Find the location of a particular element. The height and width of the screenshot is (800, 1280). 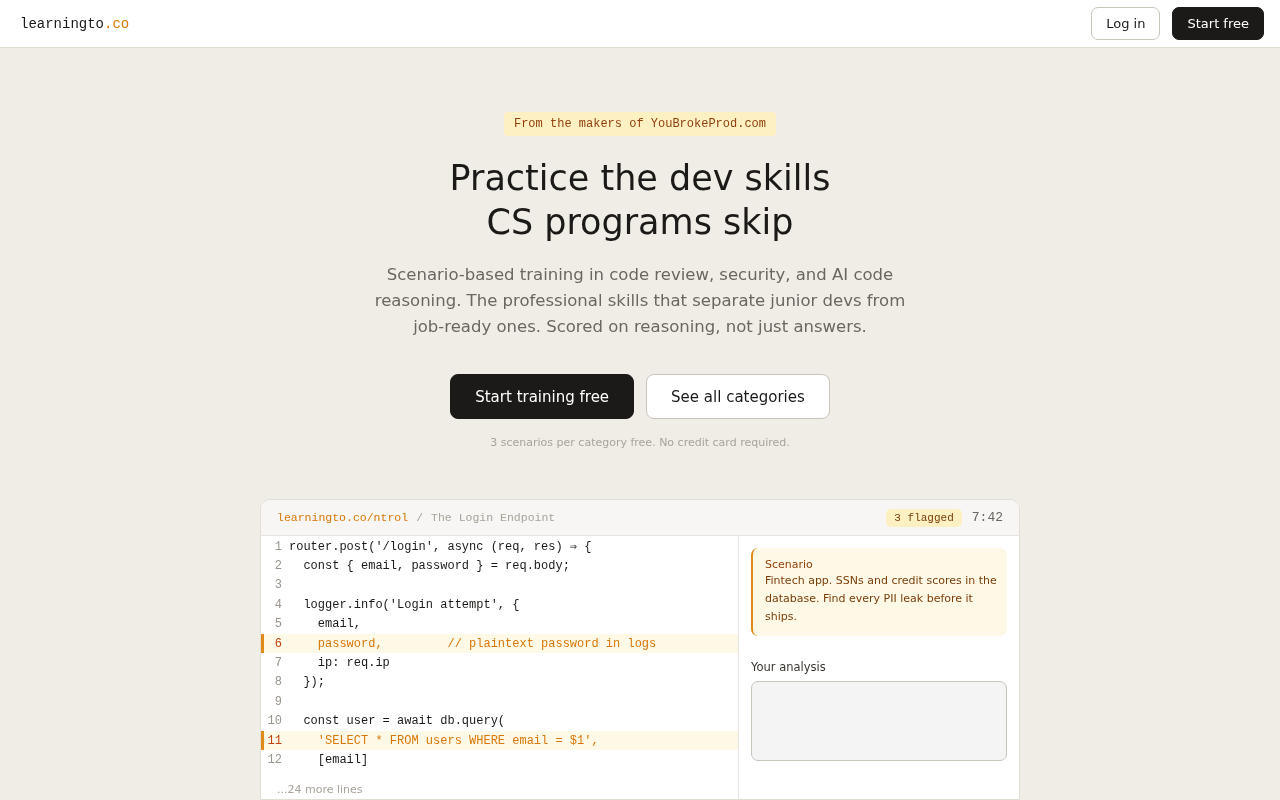

hero-subtitle: Scenario-based training in code review, security, and AI code reasoning. The professional skills that separate junior devs from job-ready ones. Scored on reasoning, not just answers. is located at coordinates (640, 301).